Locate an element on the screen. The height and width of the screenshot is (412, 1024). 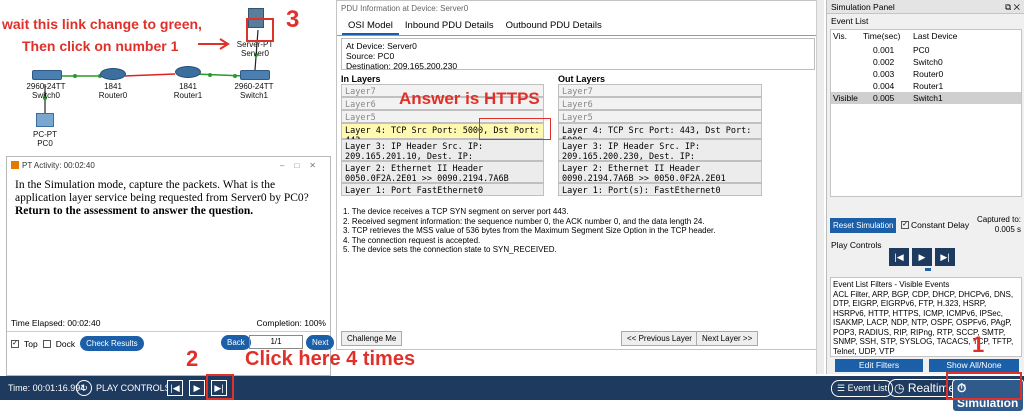
event-list-label: Event List is located at coordinates (850, 21).